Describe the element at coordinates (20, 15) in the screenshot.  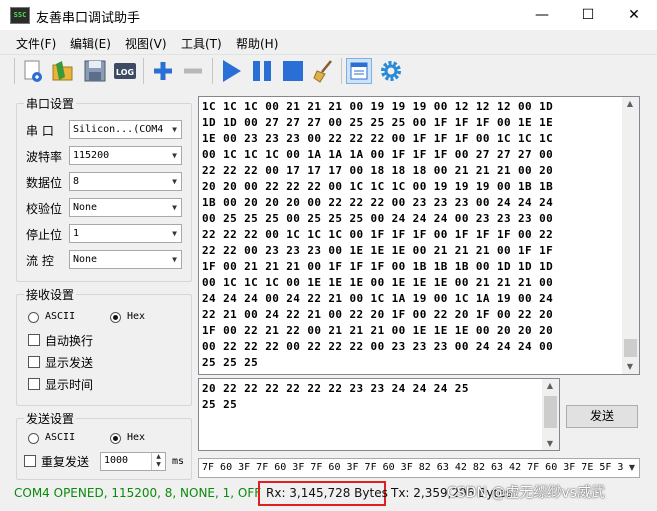
I see `app-icon: SSC` at that location.